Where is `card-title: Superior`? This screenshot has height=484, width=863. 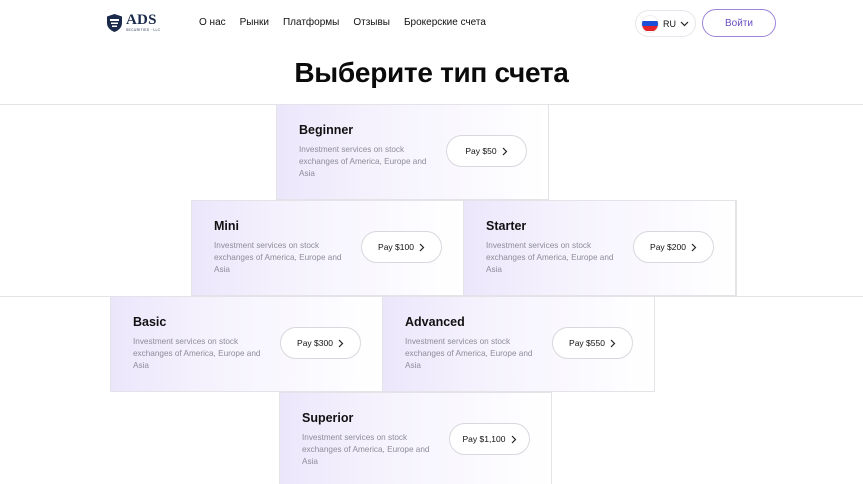
card-title: Superior is located at coordinates (328, 418).